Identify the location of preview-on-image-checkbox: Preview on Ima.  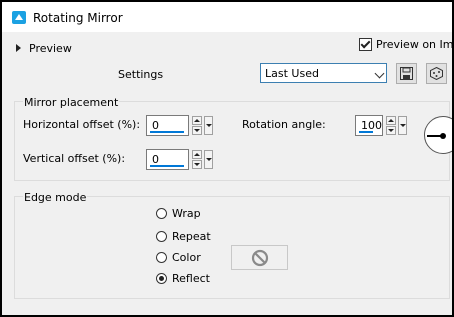
(405, 44).